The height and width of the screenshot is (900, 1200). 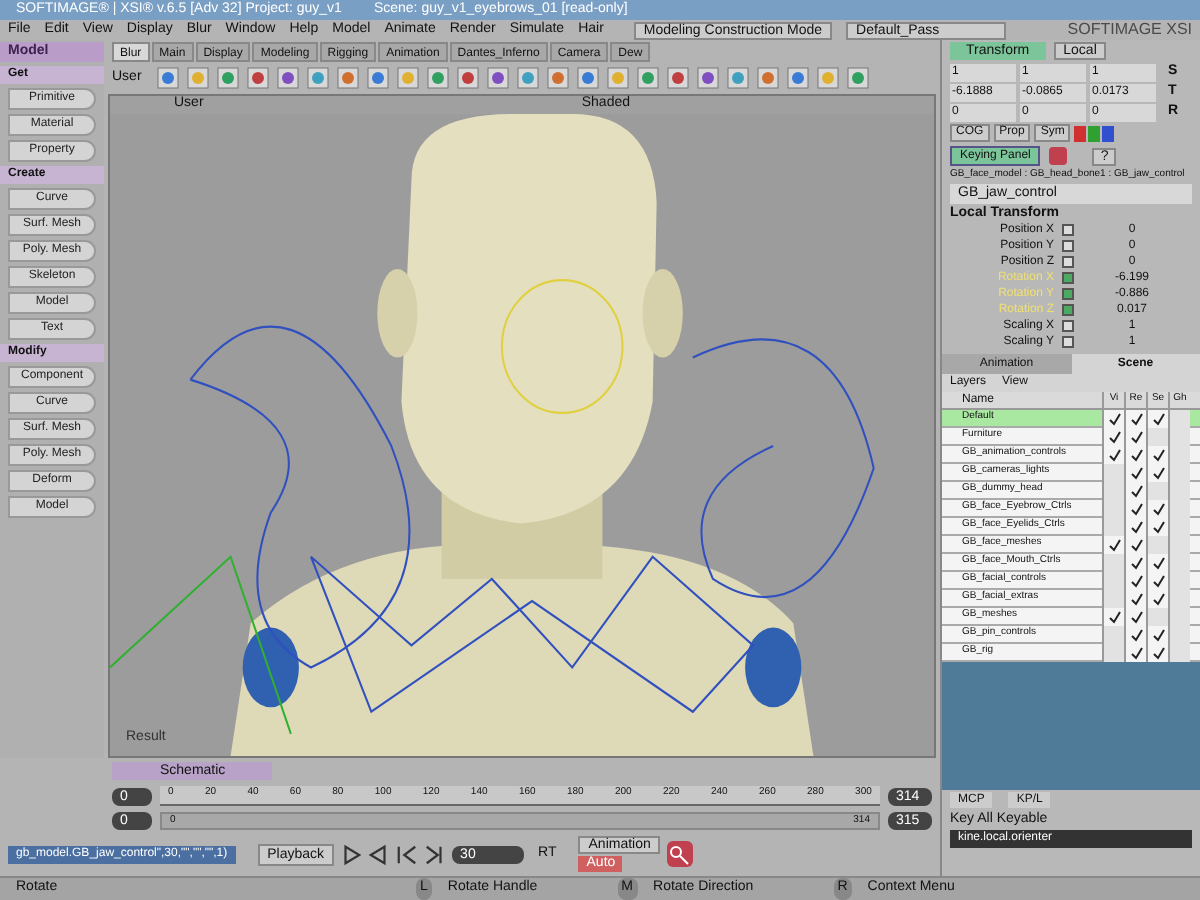 I want to click on rgb-icon, so click(x=1094, y=133).